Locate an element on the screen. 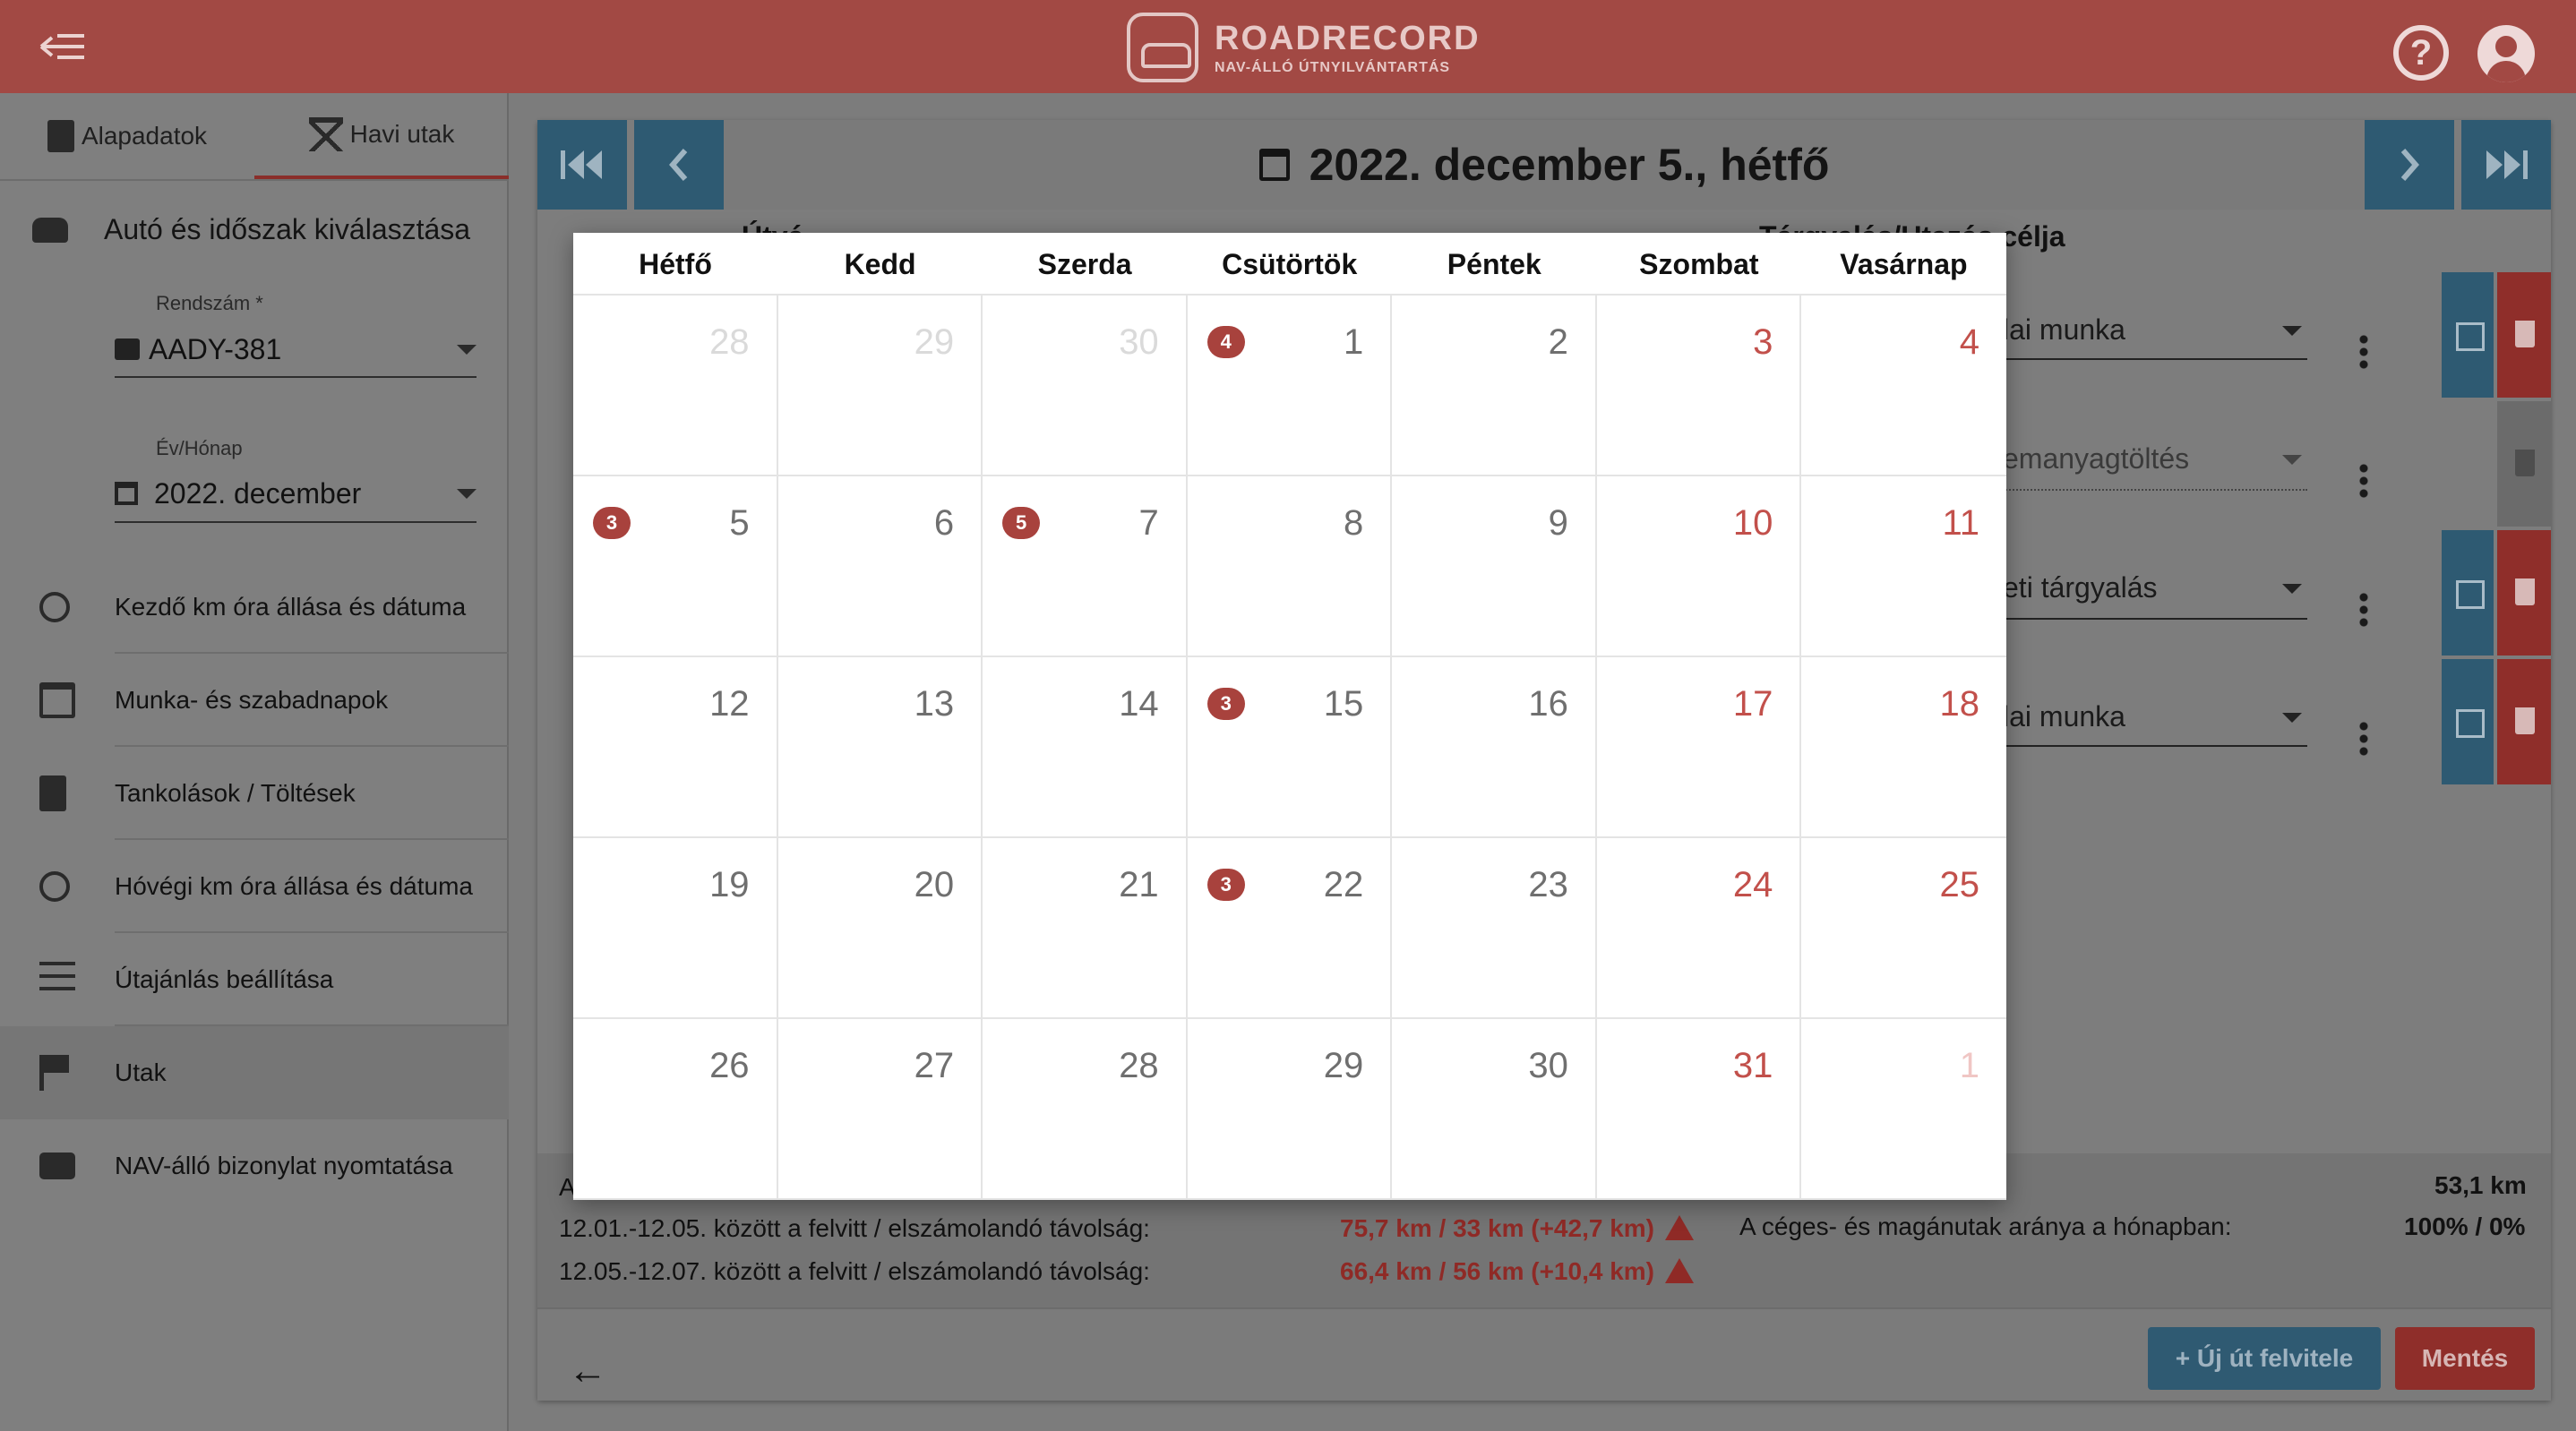 The width and height of the screenshot is (2576, 1431). back-arrow-icon: ← is located at coordinates (587, 1371).